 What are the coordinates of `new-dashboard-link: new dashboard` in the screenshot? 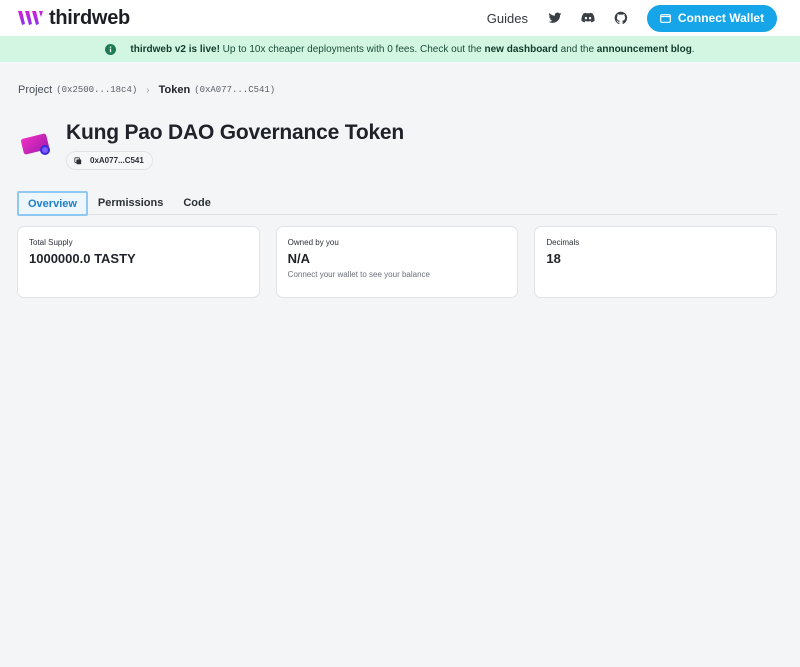 It's located at (521, 49).